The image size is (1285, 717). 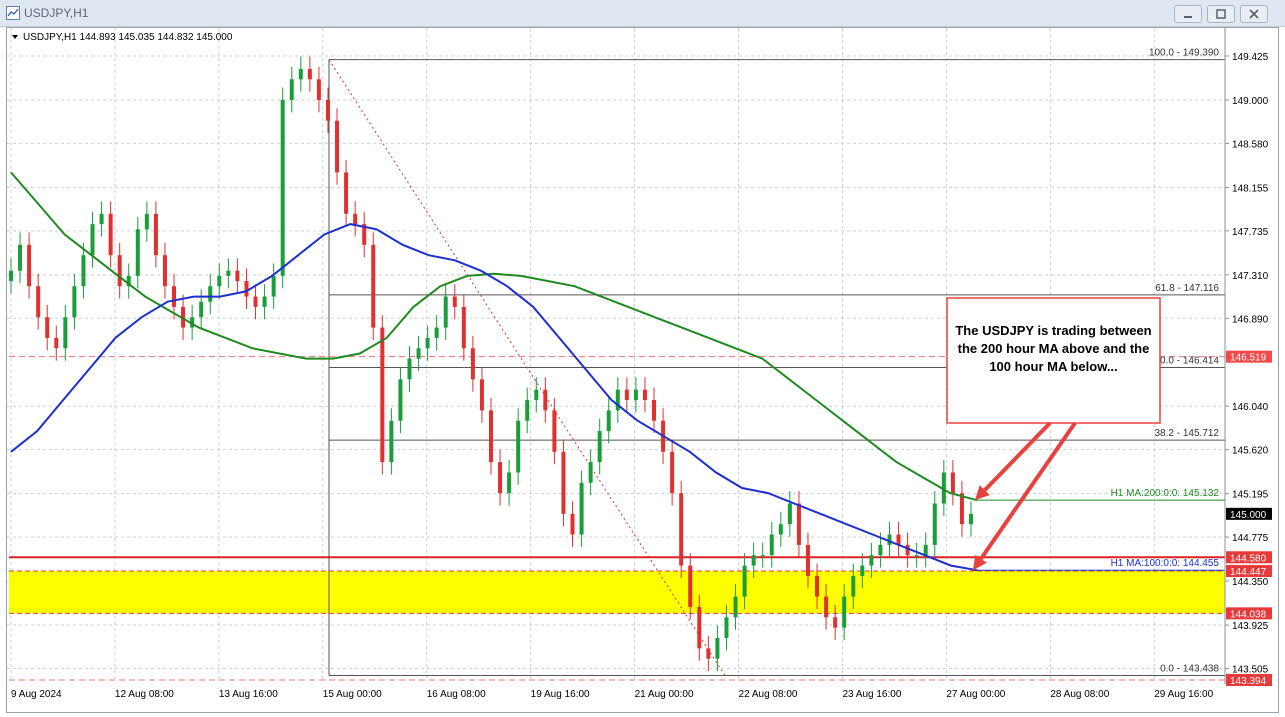 I want to click on price-tag-label: 144.447, so click(x=1248, y=572).